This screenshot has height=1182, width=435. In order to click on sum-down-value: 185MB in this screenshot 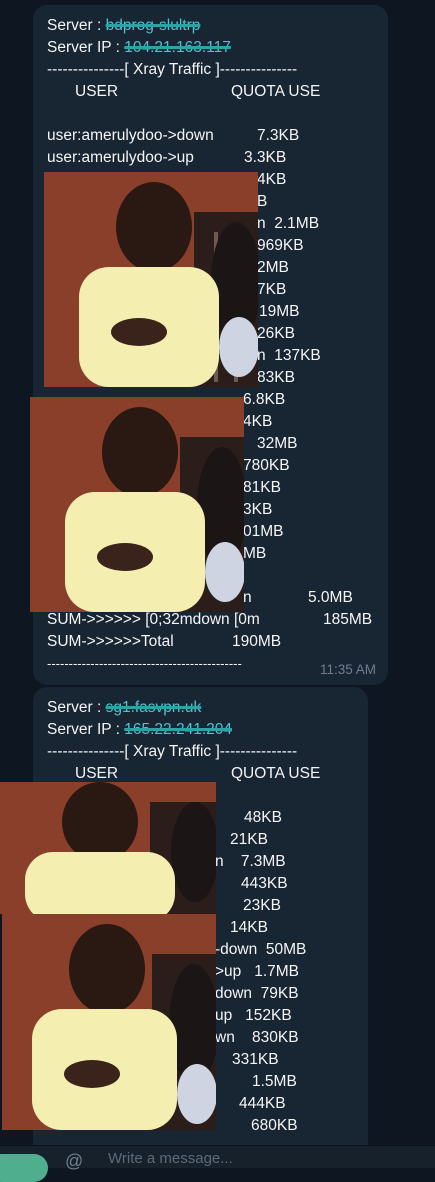, I will do `click(348, 619)`.